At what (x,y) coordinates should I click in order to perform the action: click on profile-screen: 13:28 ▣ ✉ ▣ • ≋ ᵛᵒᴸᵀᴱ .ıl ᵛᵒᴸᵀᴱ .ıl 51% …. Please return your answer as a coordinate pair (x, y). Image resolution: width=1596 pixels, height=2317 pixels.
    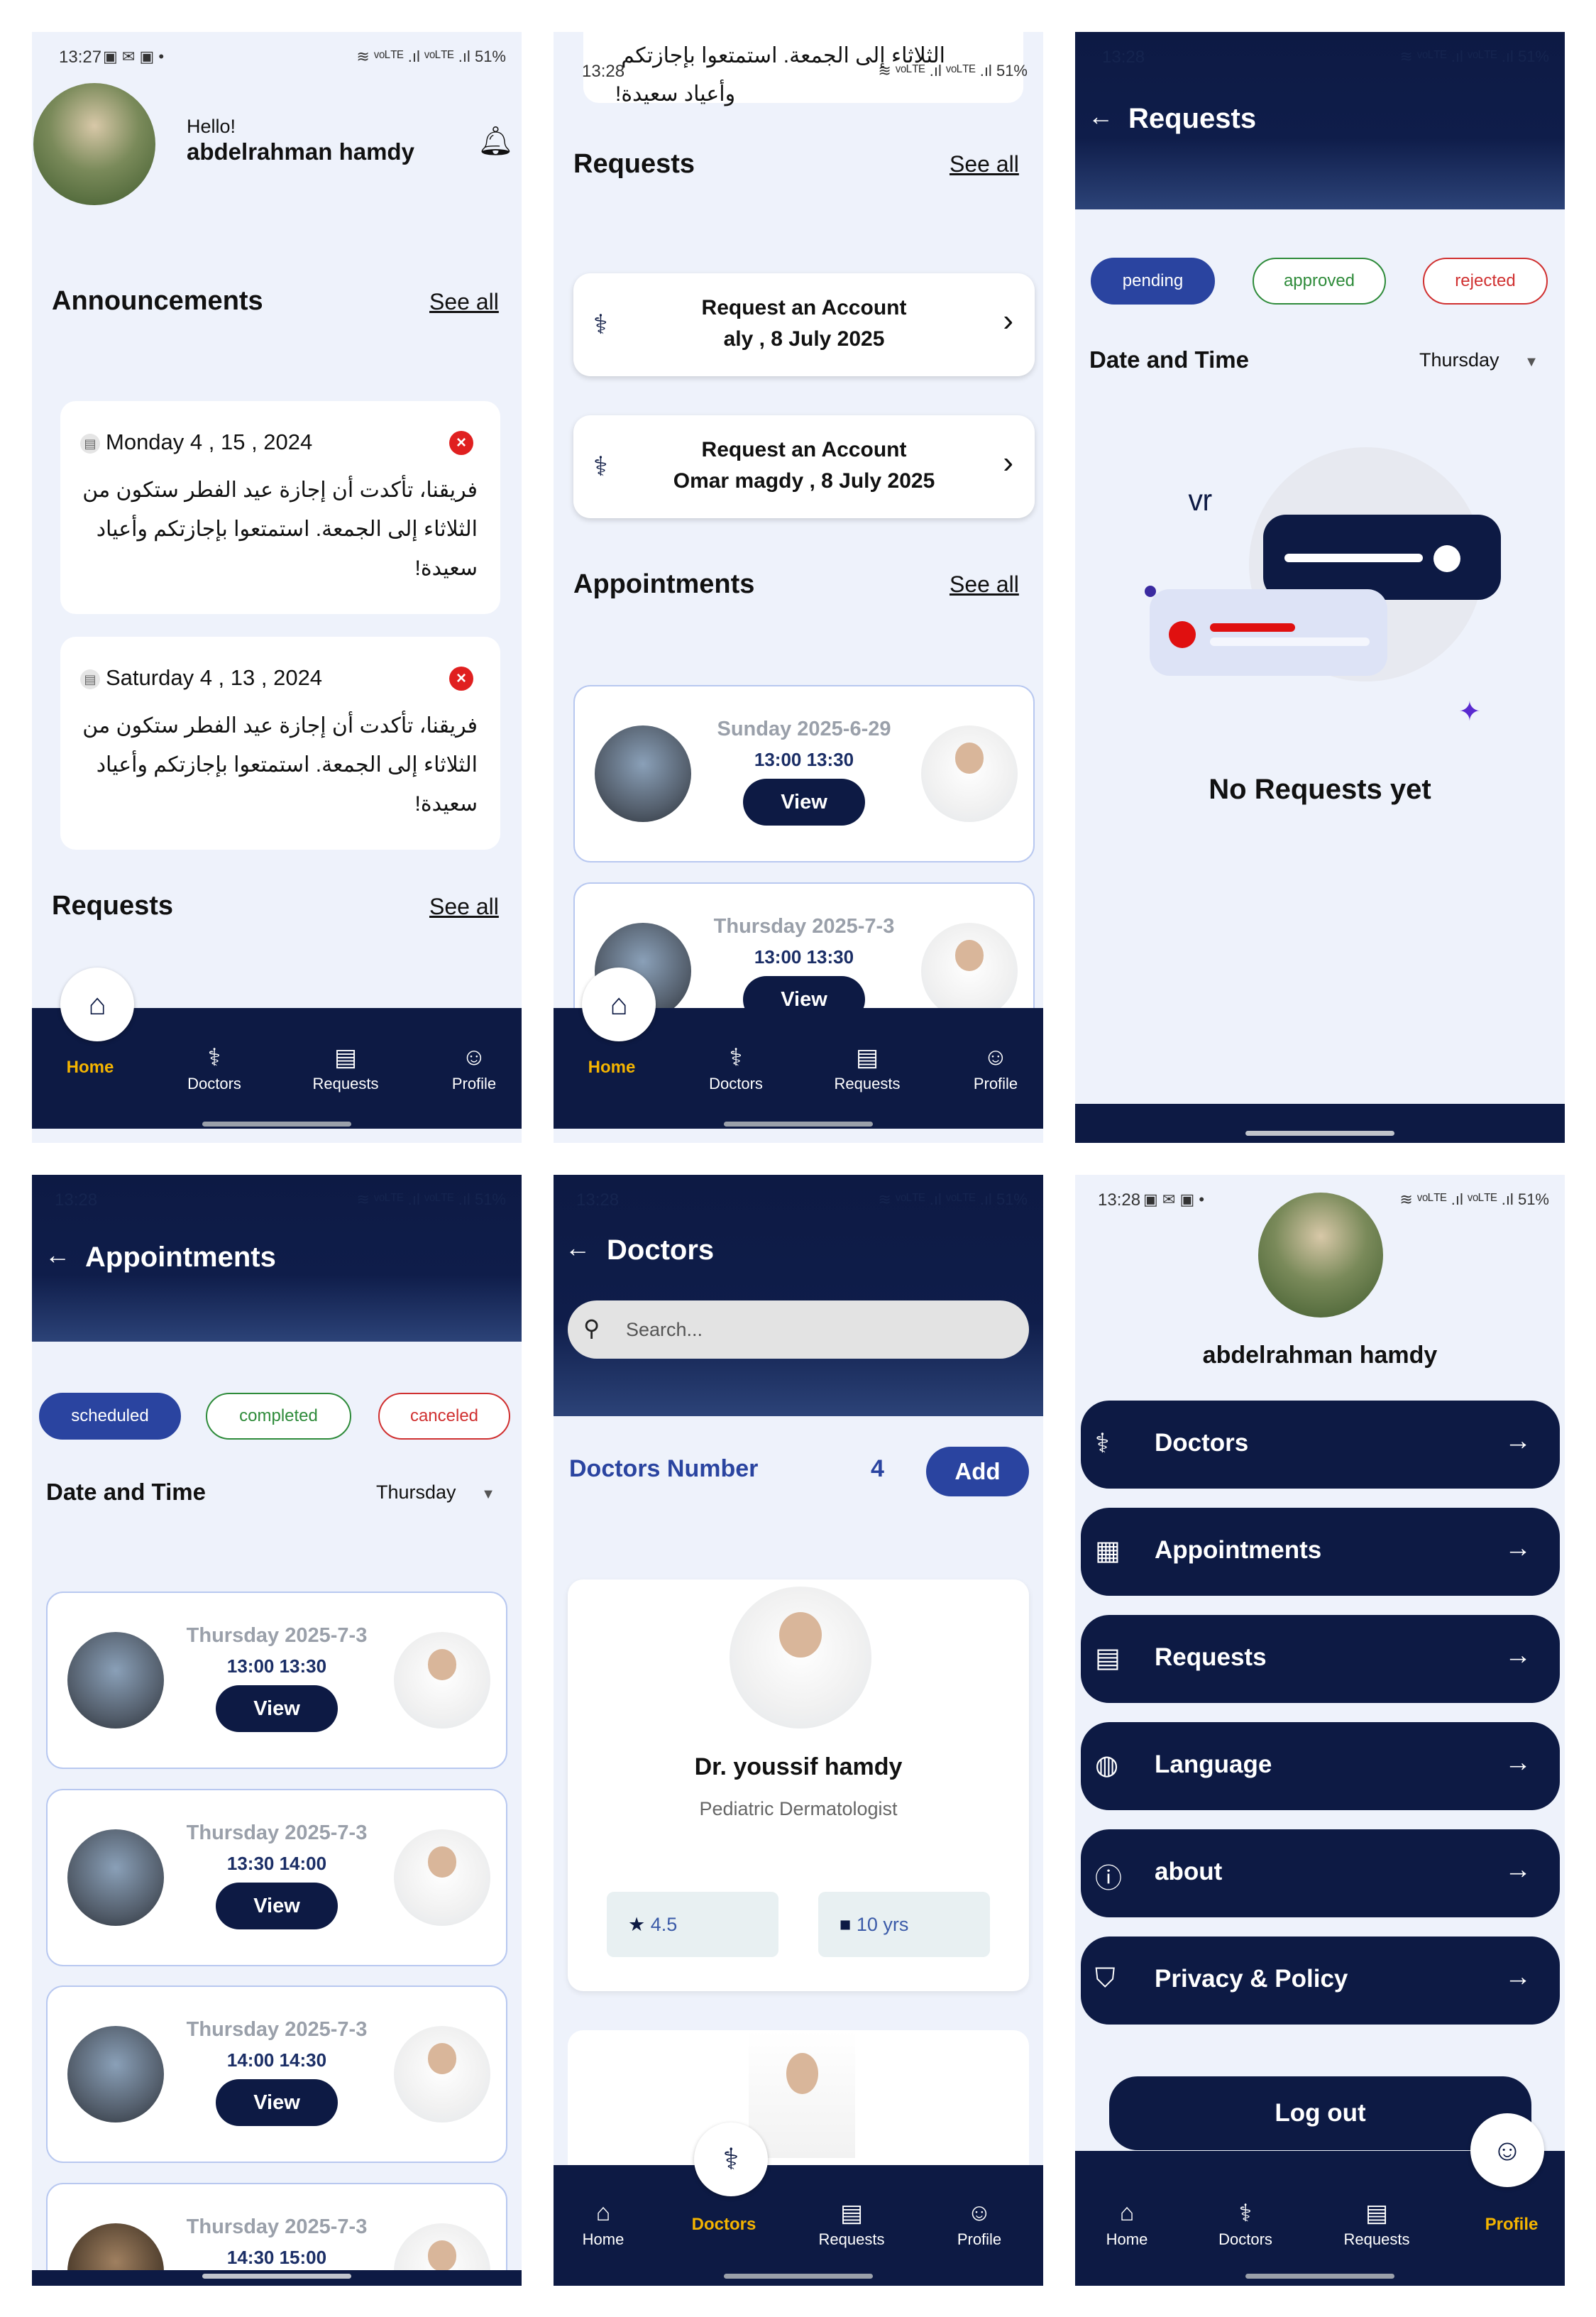
    Looking at the image, I should click on (1320, 1730).